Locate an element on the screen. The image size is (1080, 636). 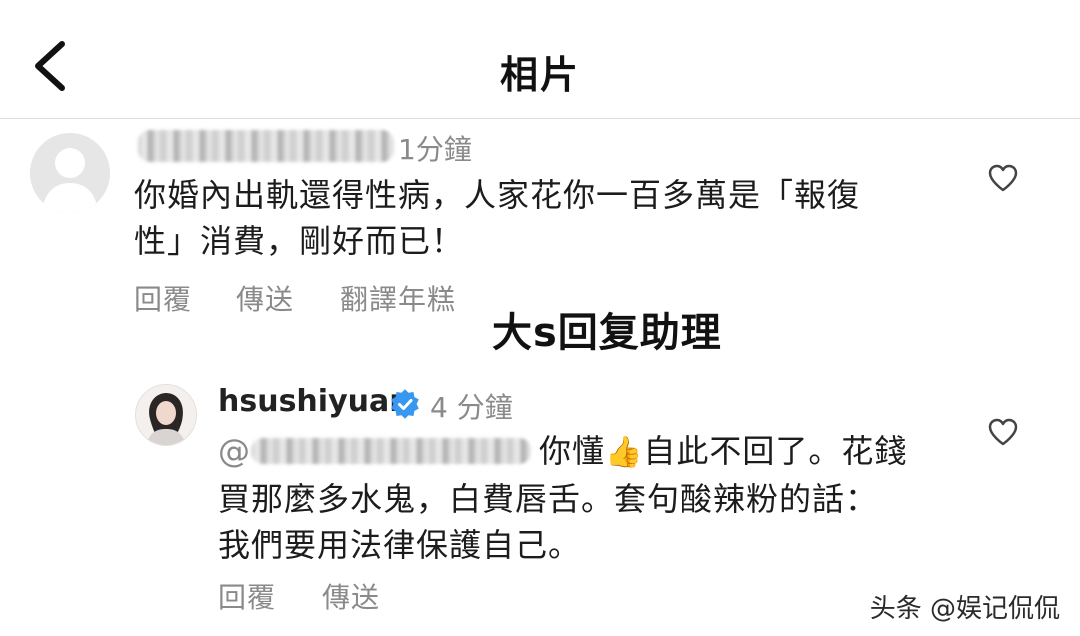
redacted-username is located at coordinates (266, 146).